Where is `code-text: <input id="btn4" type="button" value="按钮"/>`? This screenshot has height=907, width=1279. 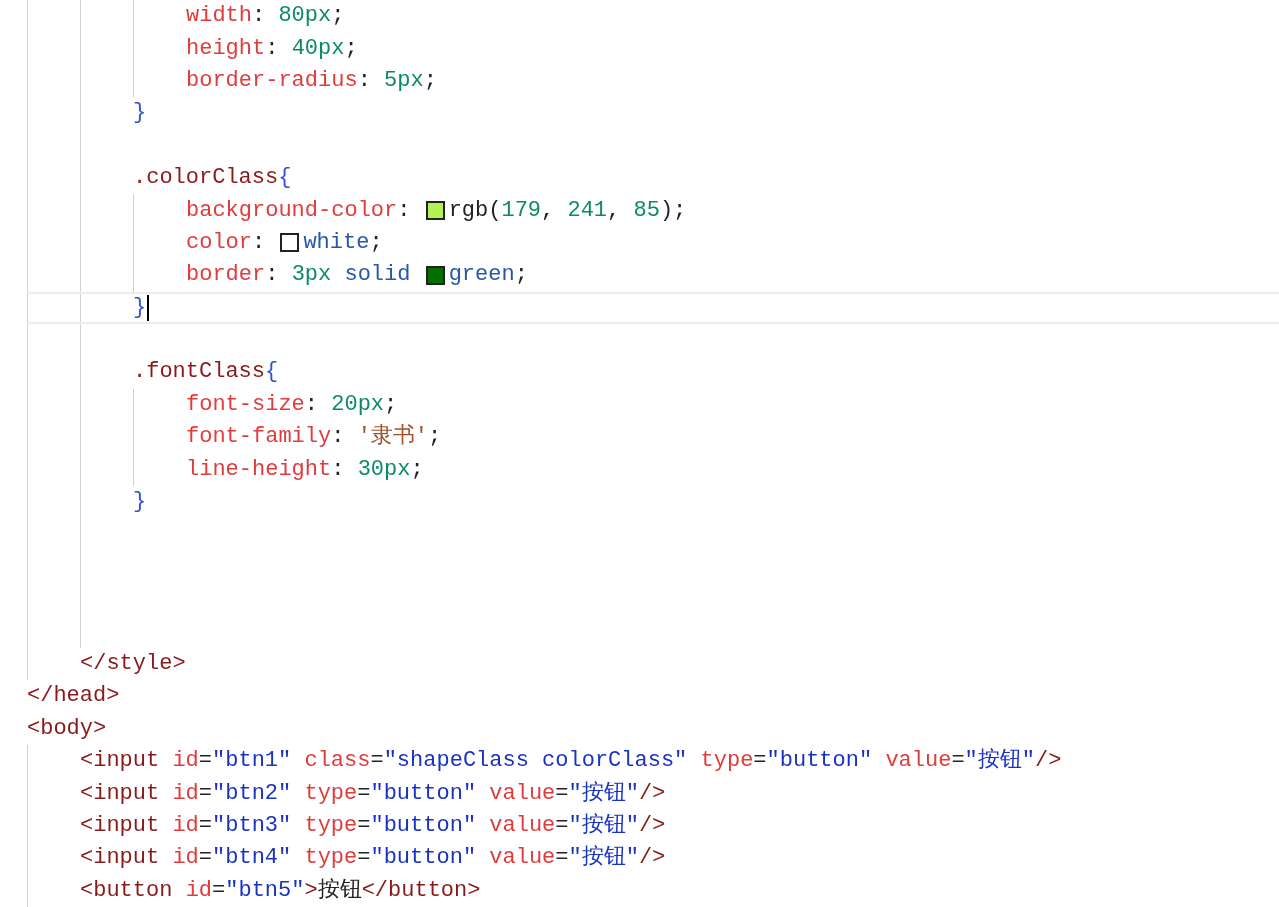
code-text: <input id="btn4" type="button" value="按钮"/> is located at coordinates (373, 858).